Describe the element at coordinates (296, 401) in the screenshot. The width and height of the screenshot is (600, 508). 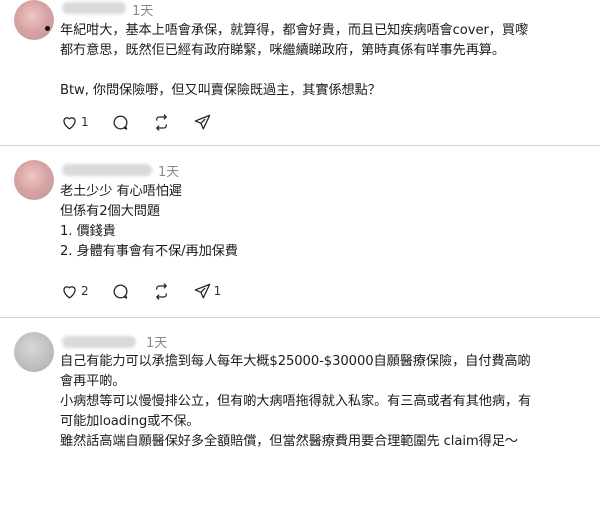
I see `post-line: 小病想等可以慢慢排公立，但有啲大病唔拖得就入私家。有三高或者有其他病，有` at that location.